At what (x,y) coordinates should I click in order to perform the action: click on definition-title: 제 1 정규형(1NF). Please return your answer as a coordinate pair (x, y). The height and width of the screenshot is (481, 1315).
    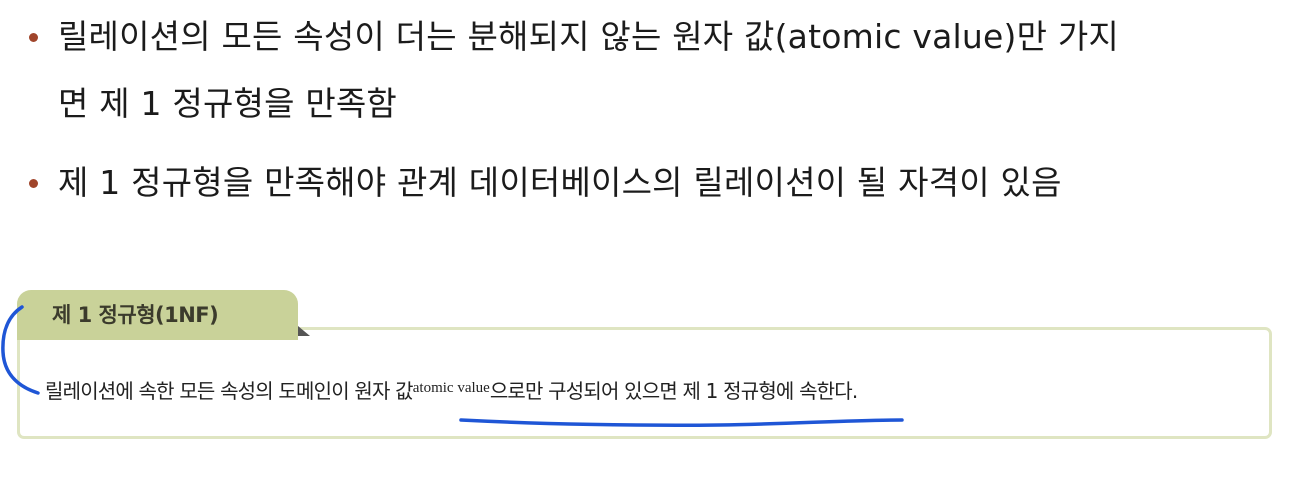
    Looking at the image, I should click on (135, 315).